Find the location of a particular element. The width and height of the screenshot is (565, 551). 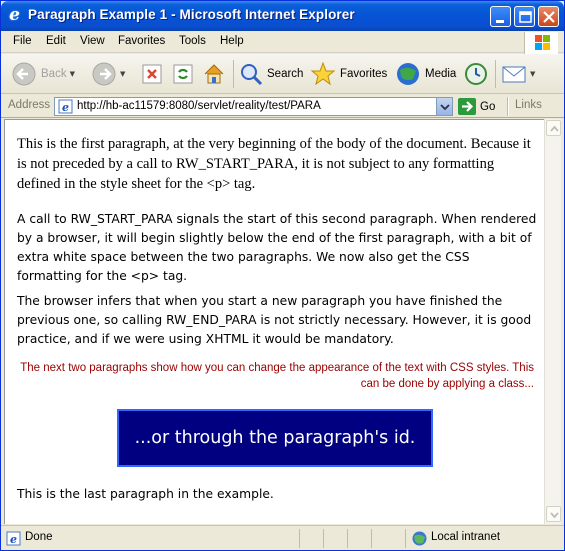

mail-icon is located at coordinates (514, 74).